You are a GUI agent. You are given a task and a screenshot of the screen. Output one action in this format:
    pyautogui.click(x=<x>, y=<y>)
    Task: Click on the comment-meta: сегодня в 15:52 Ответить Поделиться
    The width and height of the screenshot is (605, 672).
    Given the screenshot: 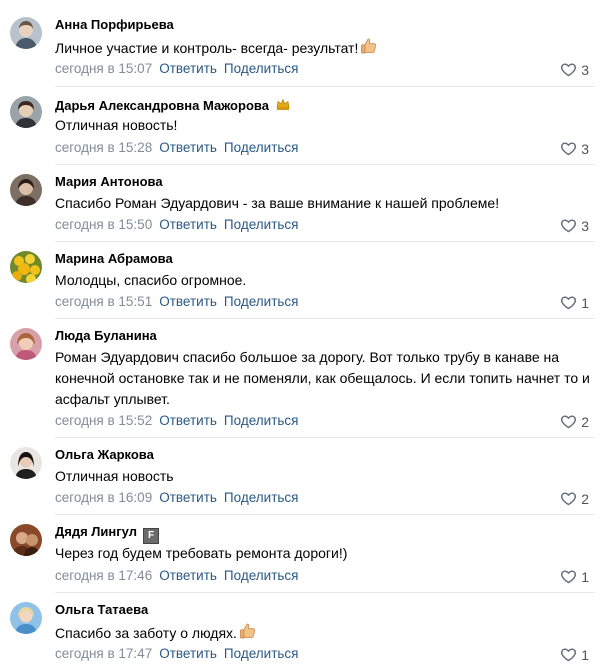 What is the action you would take?
    pyautogui.click(x=176, y=421)
    